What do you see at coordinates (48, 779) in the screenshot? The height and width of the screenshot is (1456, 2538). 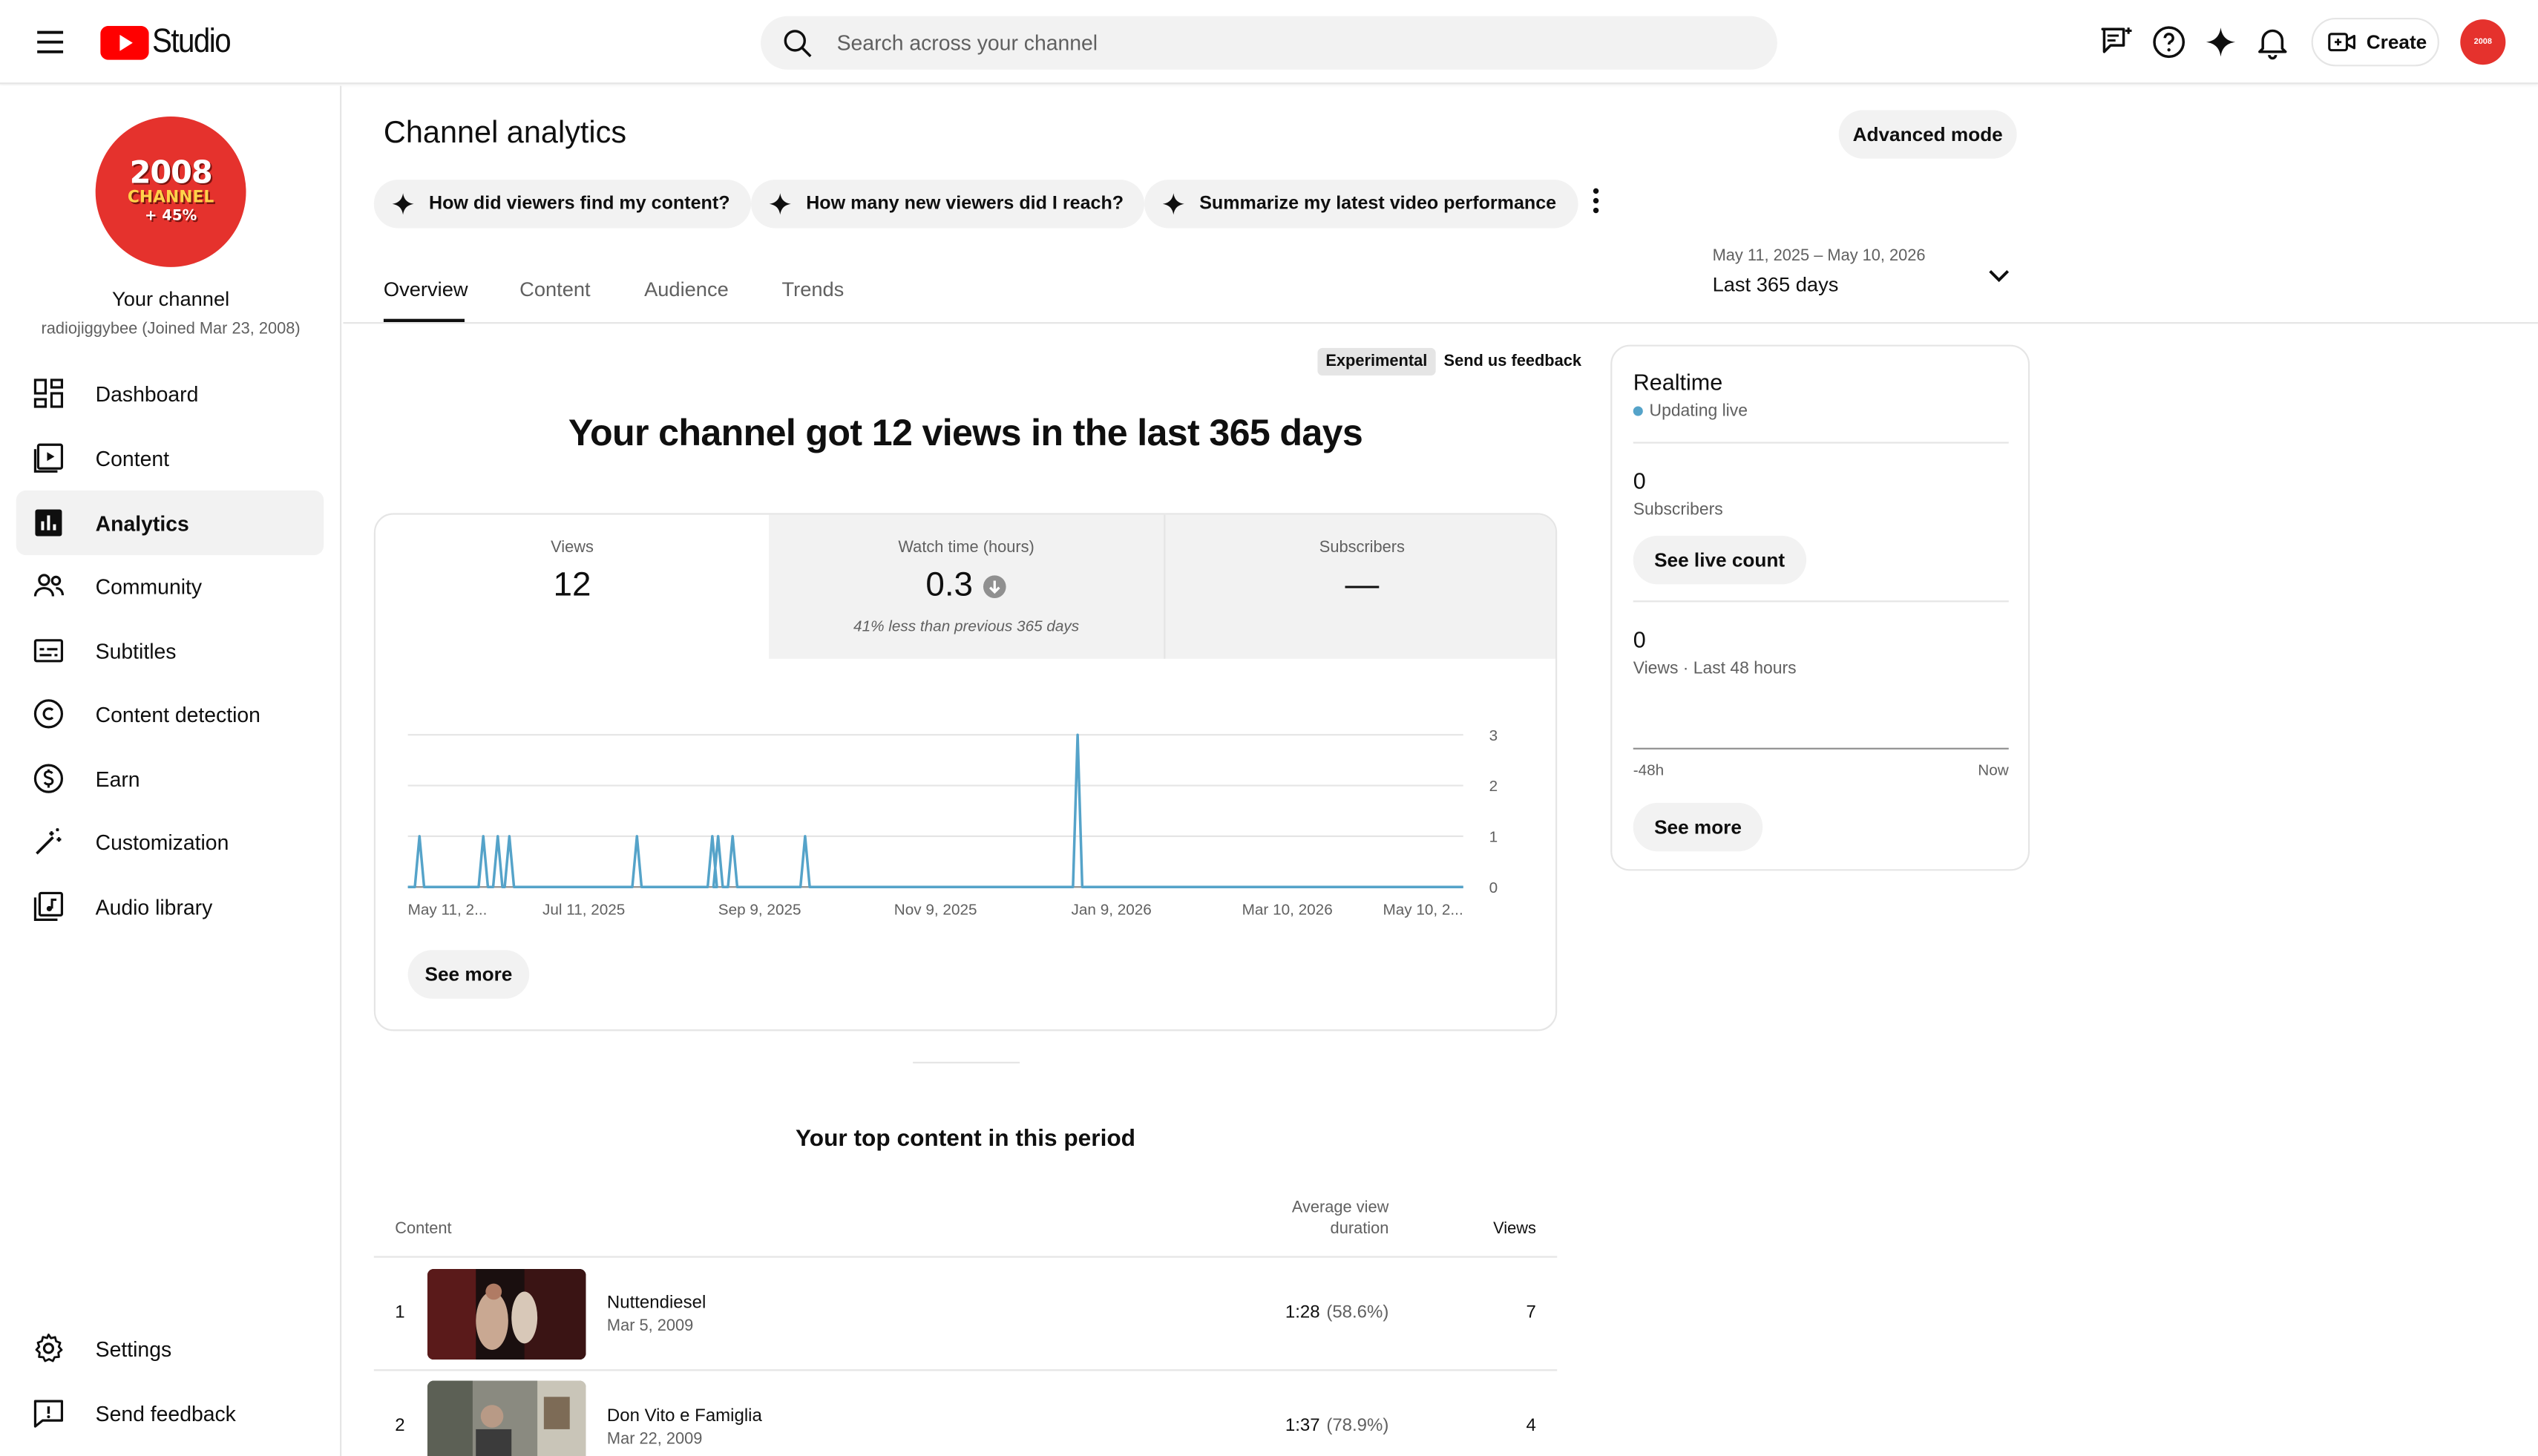 I see `dollar-icon` at bounding box center [48, 779].